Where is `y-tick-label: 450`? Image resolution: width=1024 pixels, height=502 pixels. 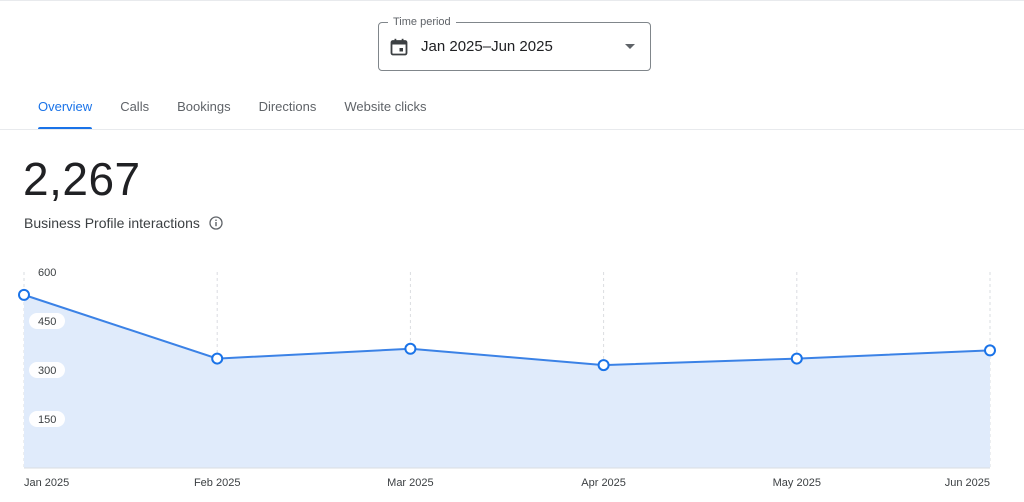
y-tick-label: 450 is located at coordinates (47, 322).